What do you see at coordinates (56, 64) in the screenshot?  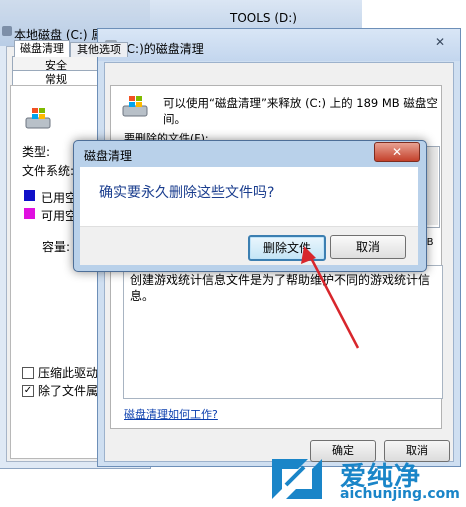 I see `tab-security: 安全` at bounding box center [56, 64].